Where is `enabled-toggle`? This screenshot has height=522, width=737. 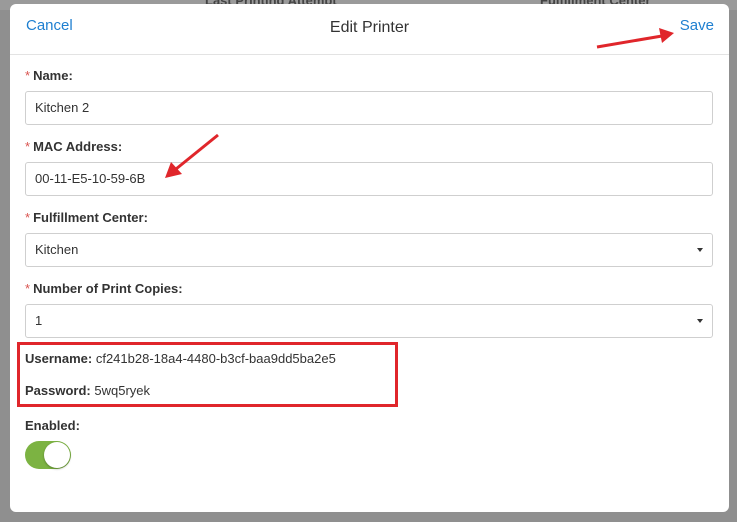
enabled-toggle is located at coordinates (48, 455).